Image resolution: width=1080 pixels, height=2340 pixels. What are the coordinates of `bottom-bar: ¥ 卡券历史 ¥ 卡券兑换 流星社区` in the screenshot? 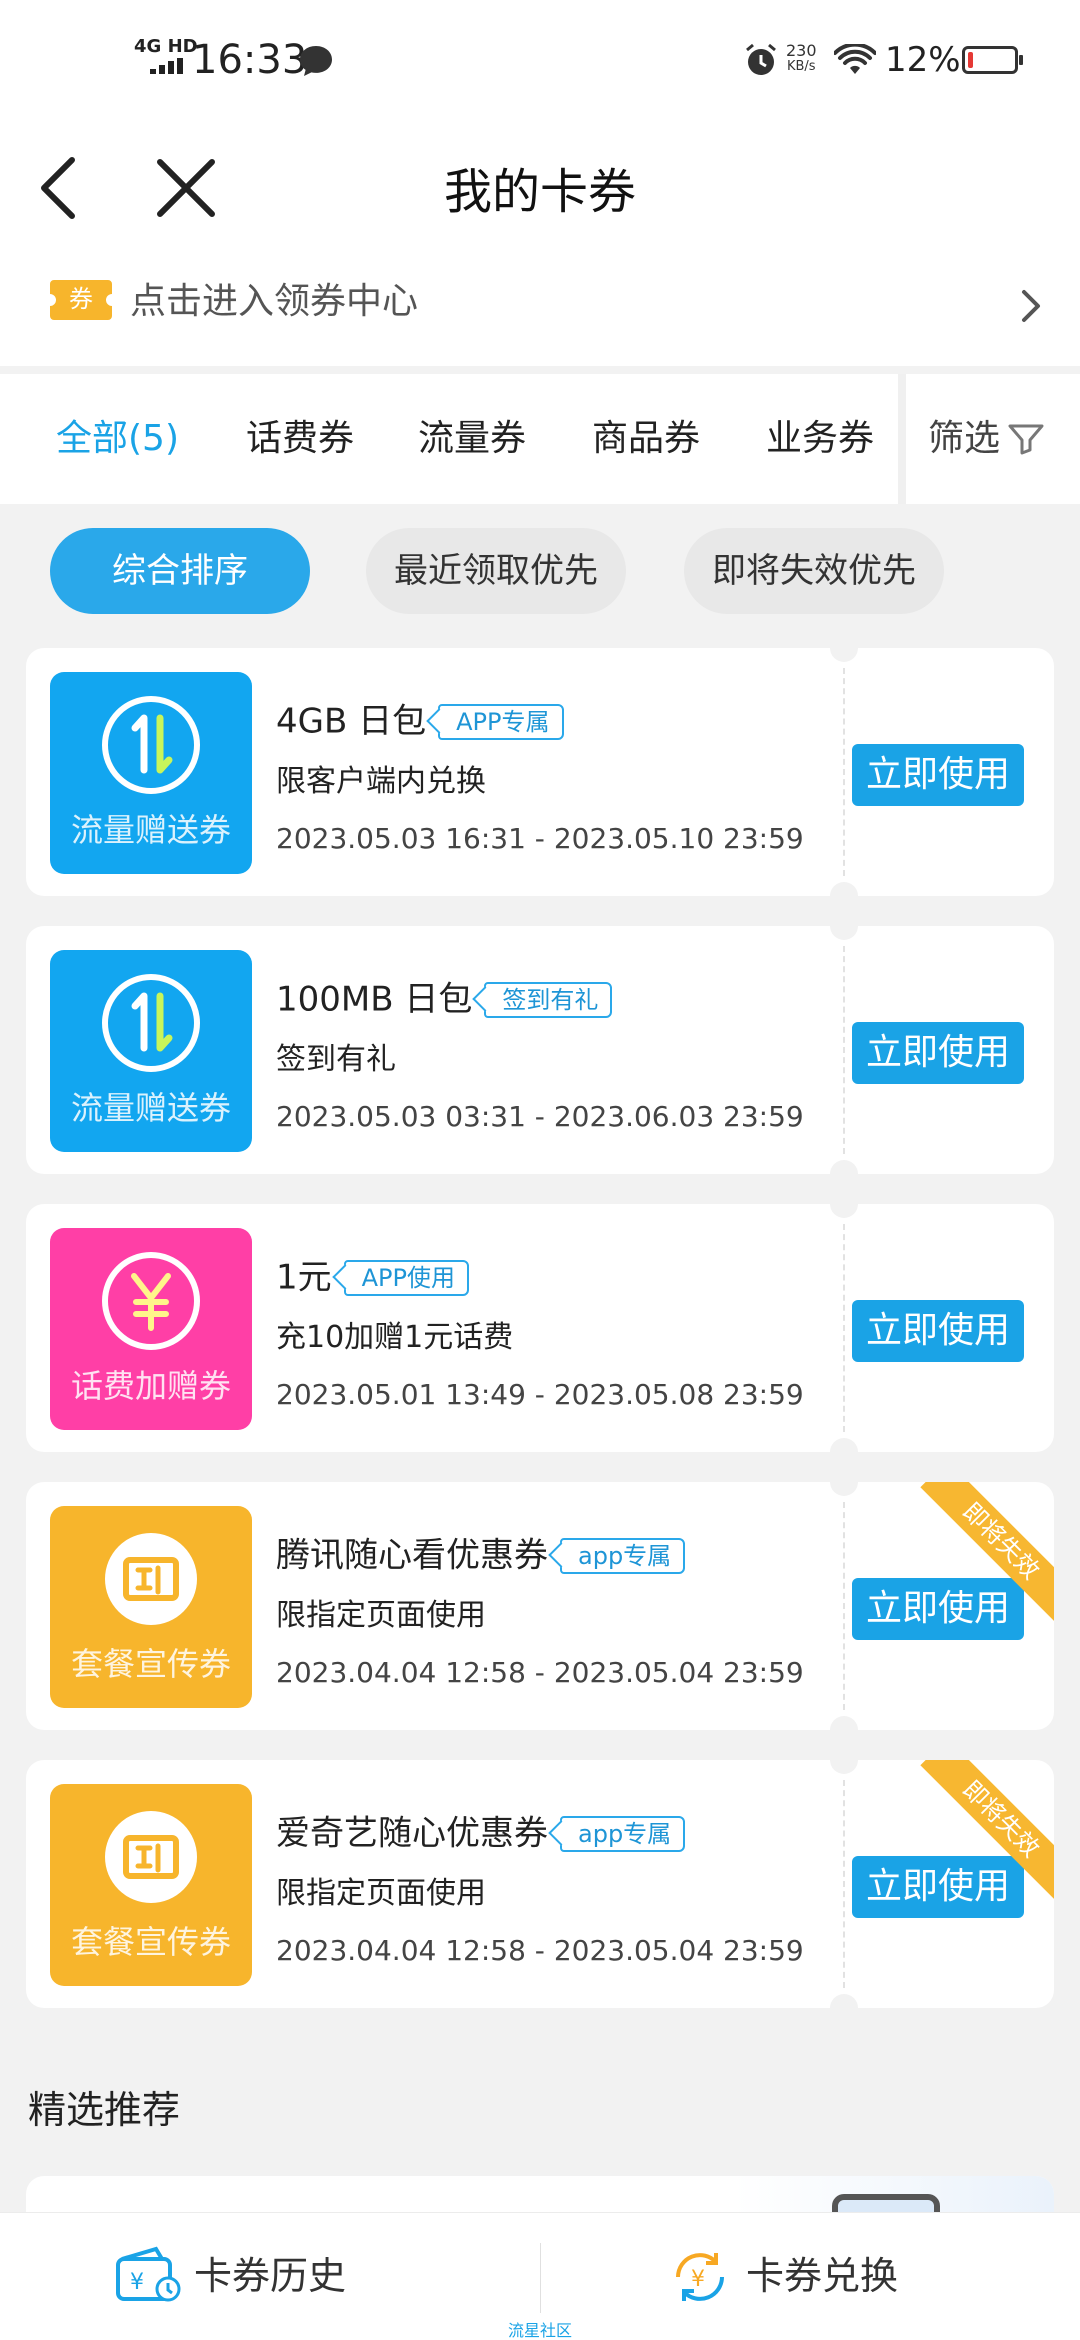 It's located at (540, 2276).